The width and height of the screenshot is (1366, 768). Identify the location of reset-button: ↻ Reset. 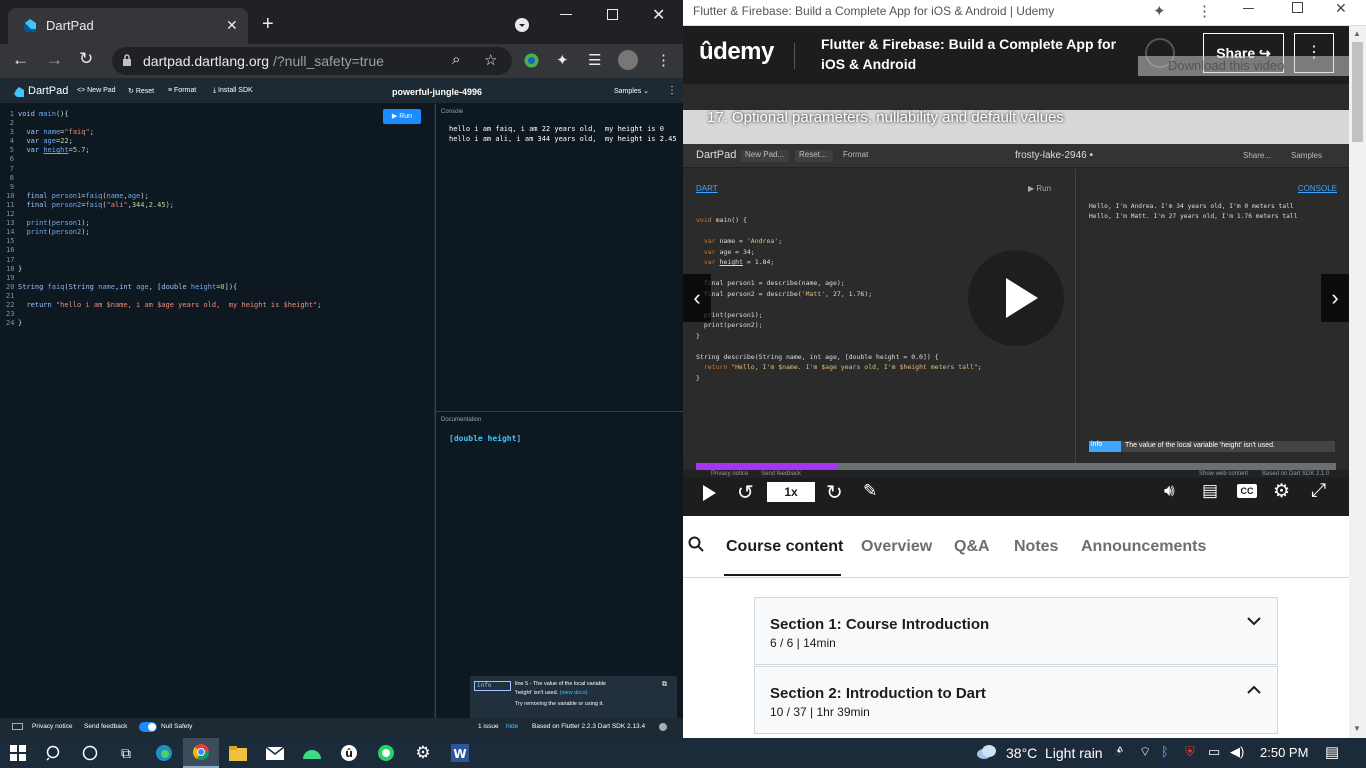
(141, 91).